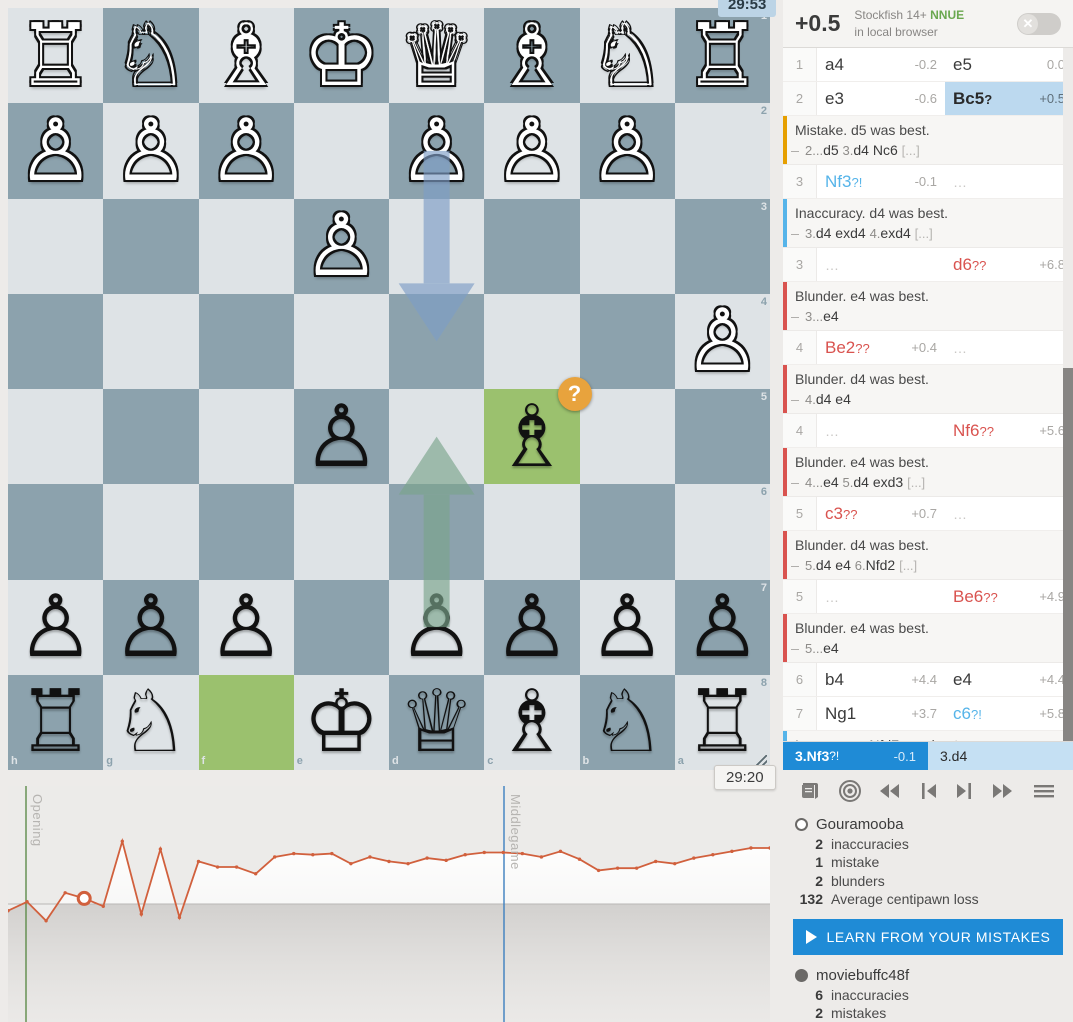 Image resolution: width=1073 pixels, height=1022 pixels. I want to click on variation-token: exd4, so click(897, 233).